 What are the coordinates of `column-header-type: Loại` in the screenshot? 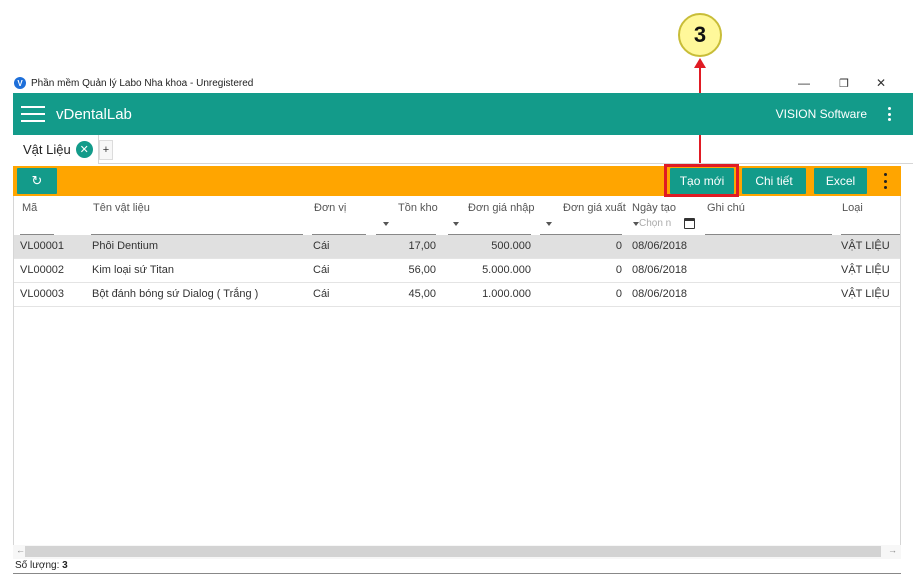 It's located at (852, 208).